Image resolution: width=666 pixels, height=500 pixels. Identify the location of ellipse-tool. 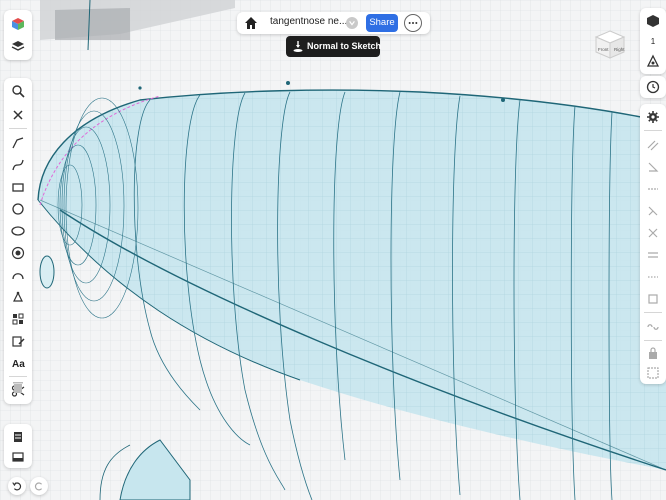
(18, 231).